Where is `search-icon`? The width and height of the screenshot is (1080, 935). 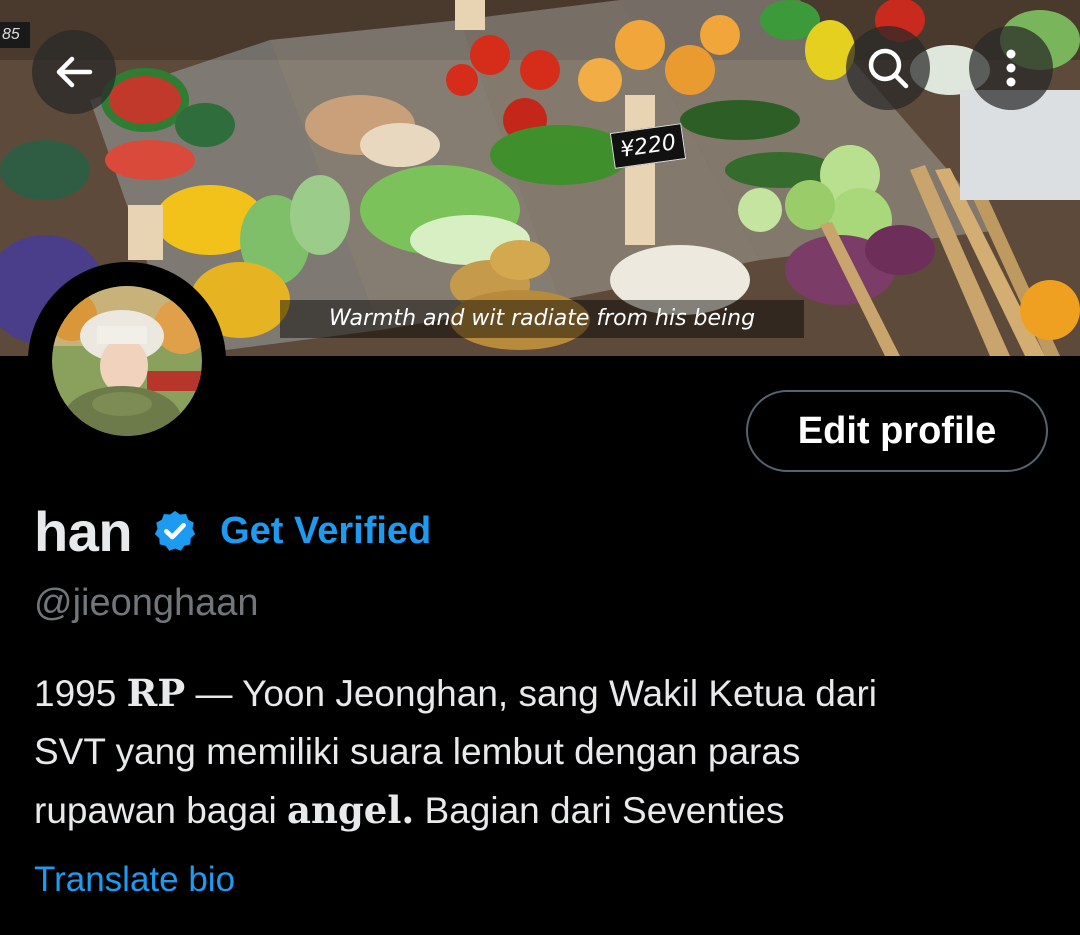
search-icon is located at coordinates (888, 68).